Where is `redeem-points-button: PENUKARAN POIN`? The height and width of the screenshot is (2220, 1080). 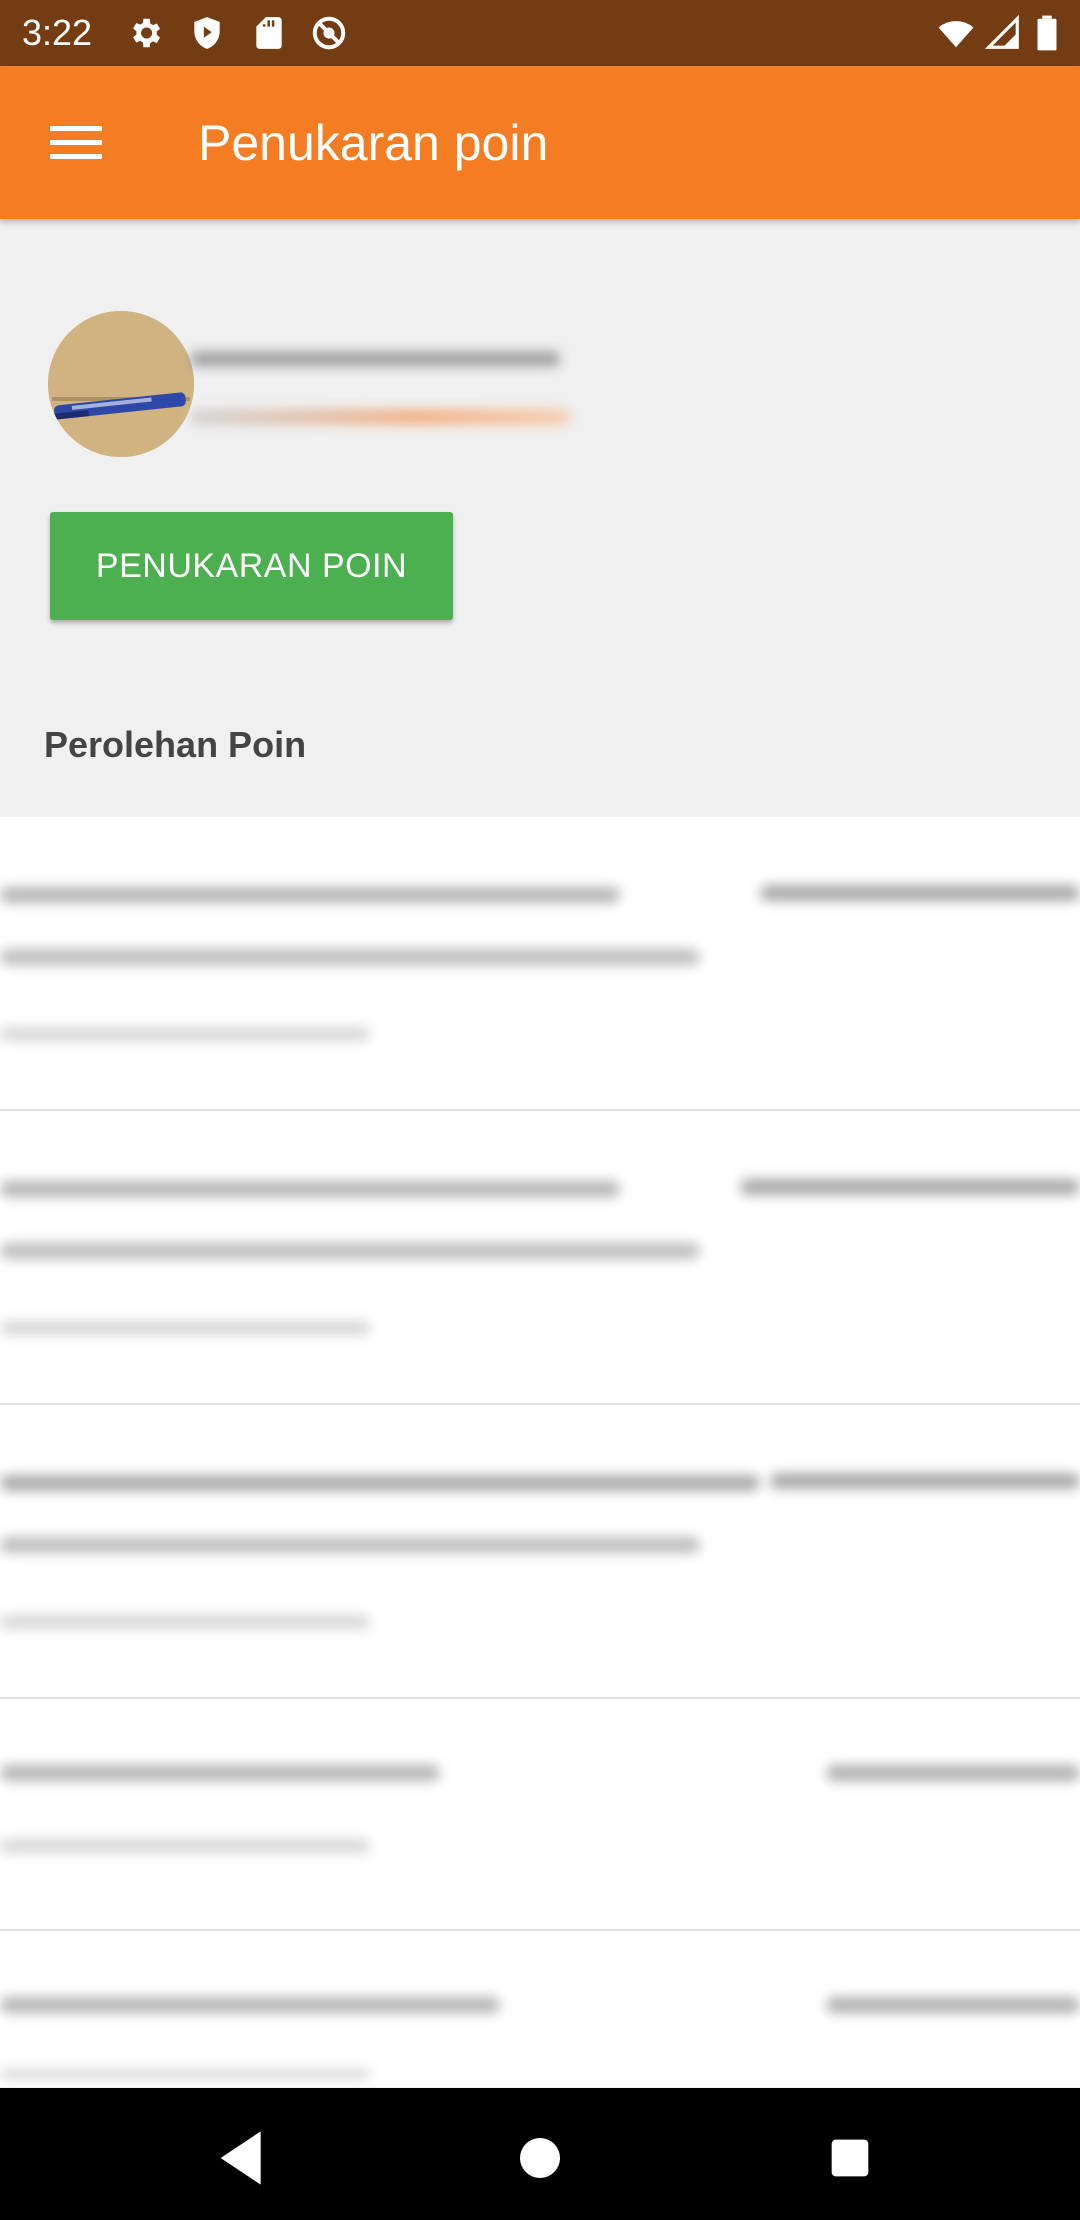
redeem-points-button: PENUKARAN POIN is located at coordinates (251, 566).